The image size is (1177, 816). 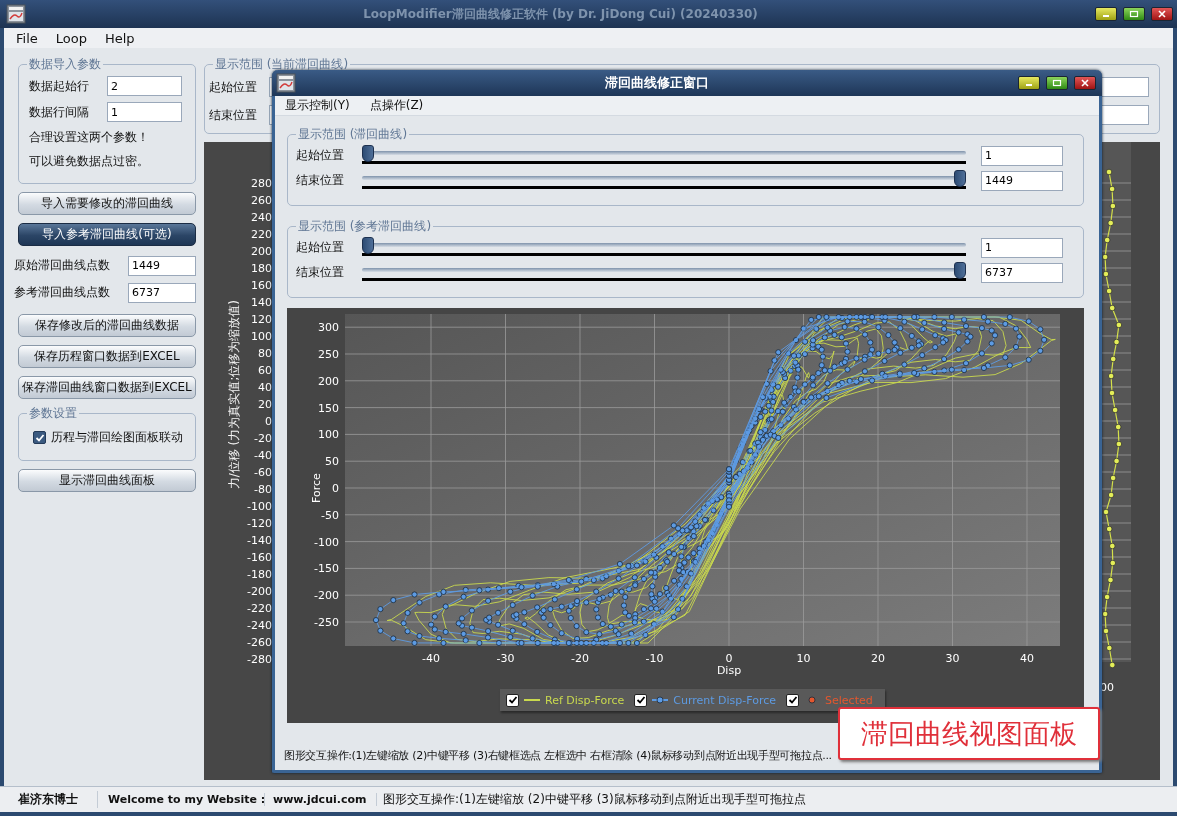 I want to click on tick-label: 150, so click(x=328, y=408).